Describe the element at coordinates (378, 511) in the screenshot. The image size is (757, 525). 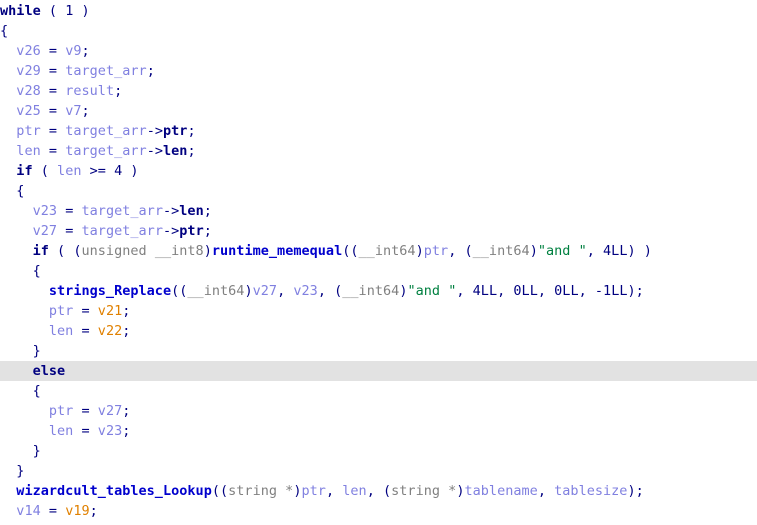
I see `code-line: v14 = v19;` at that location.